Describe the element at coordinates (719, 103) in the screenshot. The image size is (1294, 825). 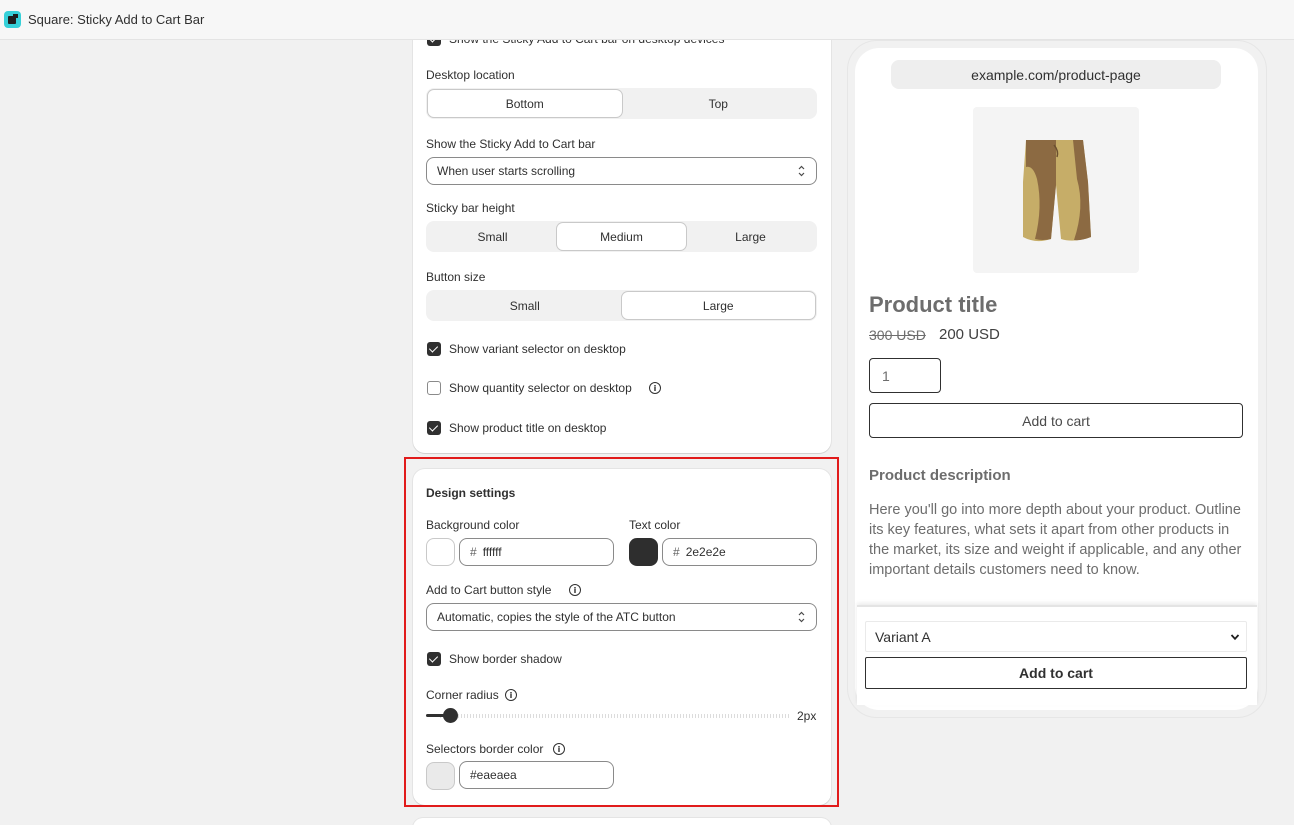
I see `desktop-location-top: Top` at that location.